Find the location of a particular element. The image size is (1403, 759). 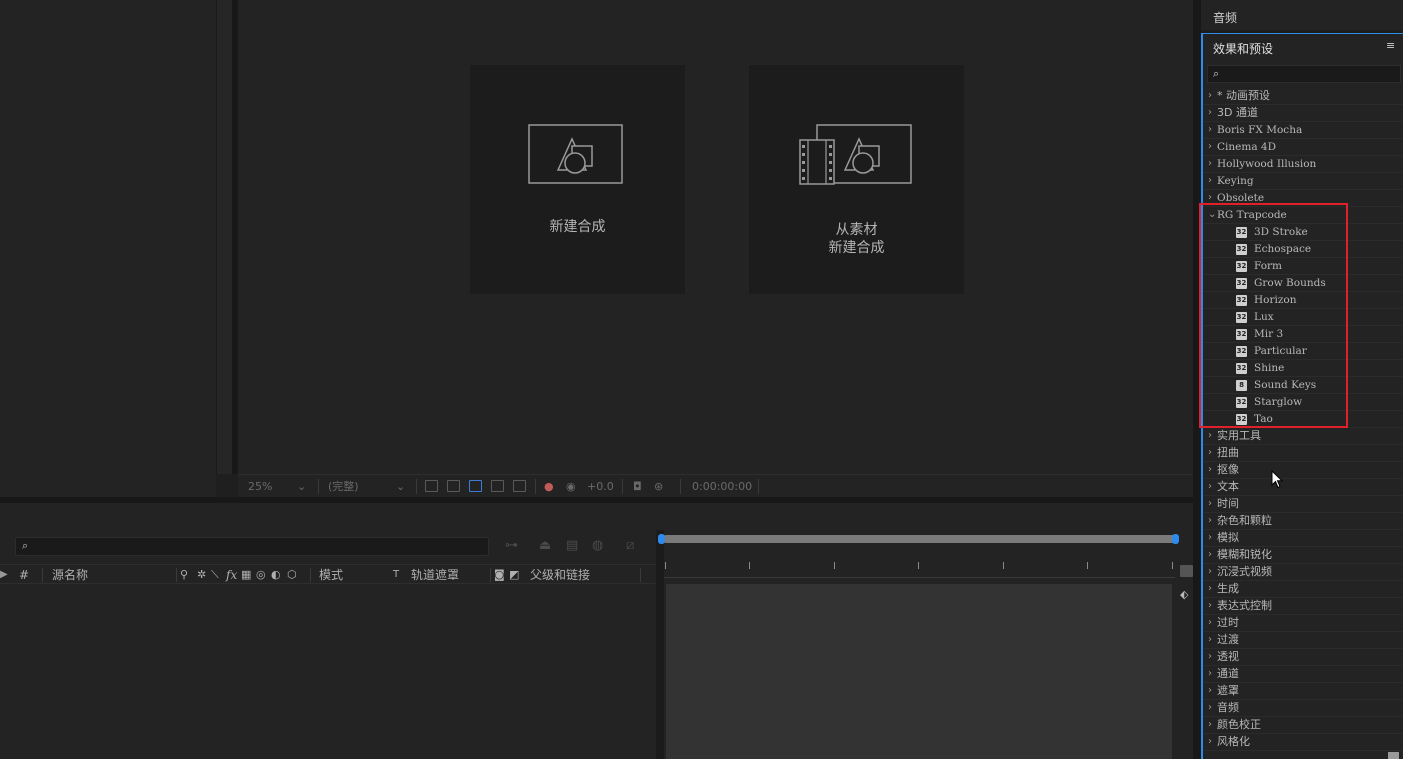

3d-layer-switch-icon: ⬡ is located at coordinates (292, 575).